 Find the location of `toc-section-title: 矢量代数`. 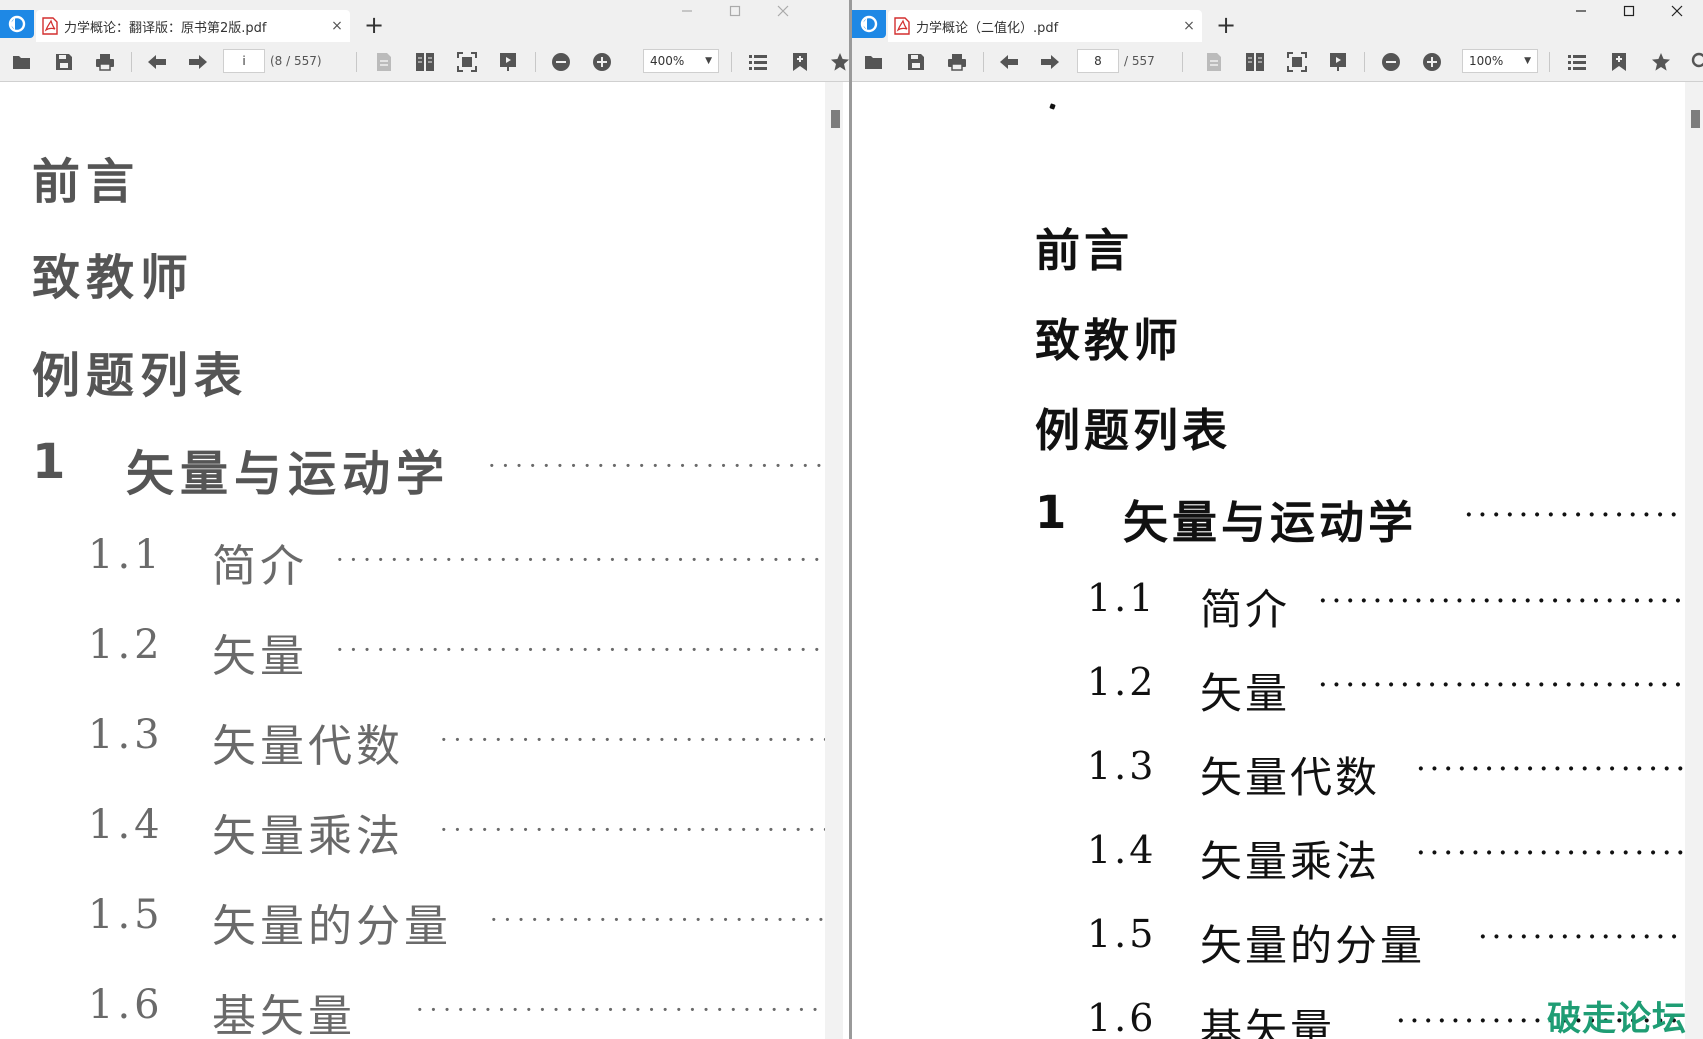

toc-section-title: 矢量代数 is located at coordinates (1290, 777).